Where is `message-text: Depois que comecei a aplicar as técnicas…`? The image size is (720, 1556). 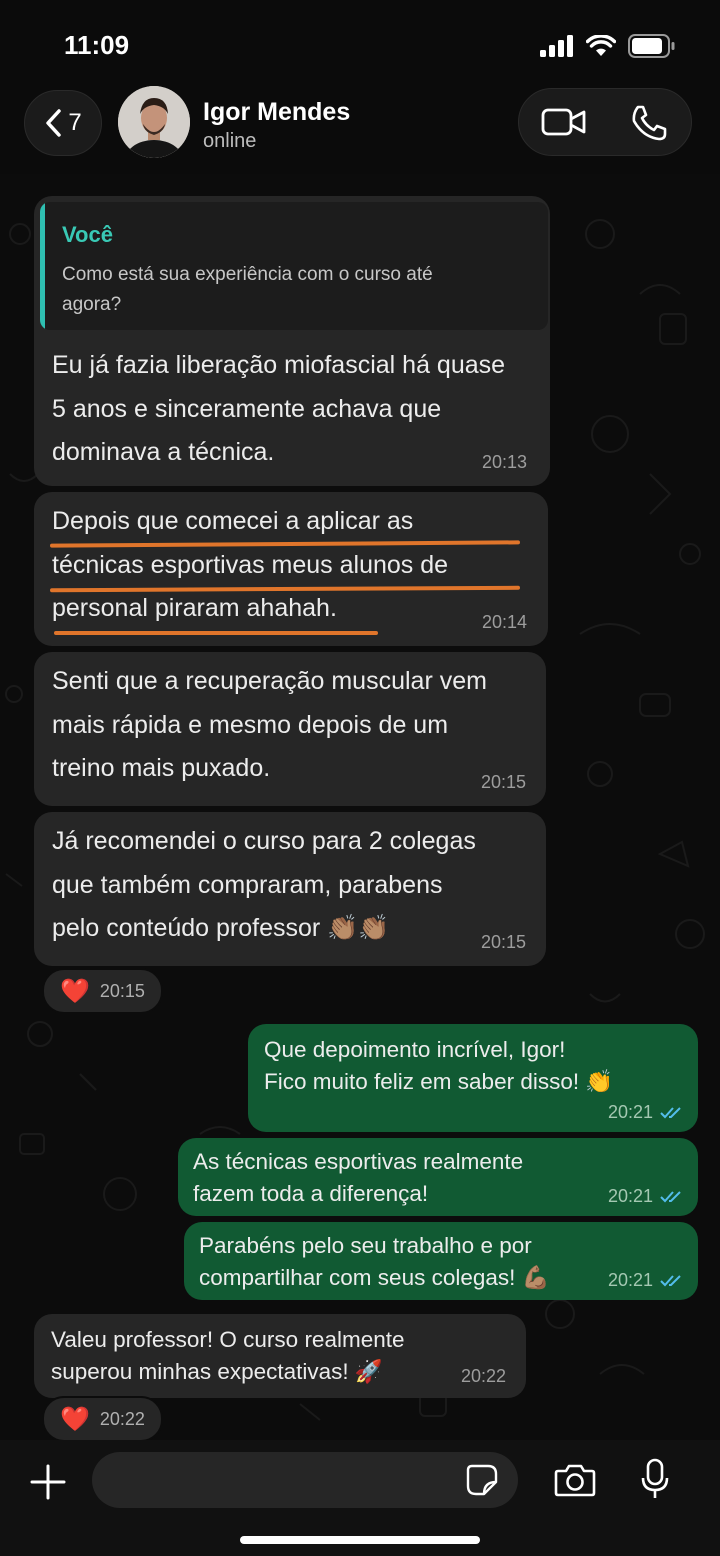 message-text: Depois que comecei a aplicar as técnicas… is located at coordinates (250, 564).